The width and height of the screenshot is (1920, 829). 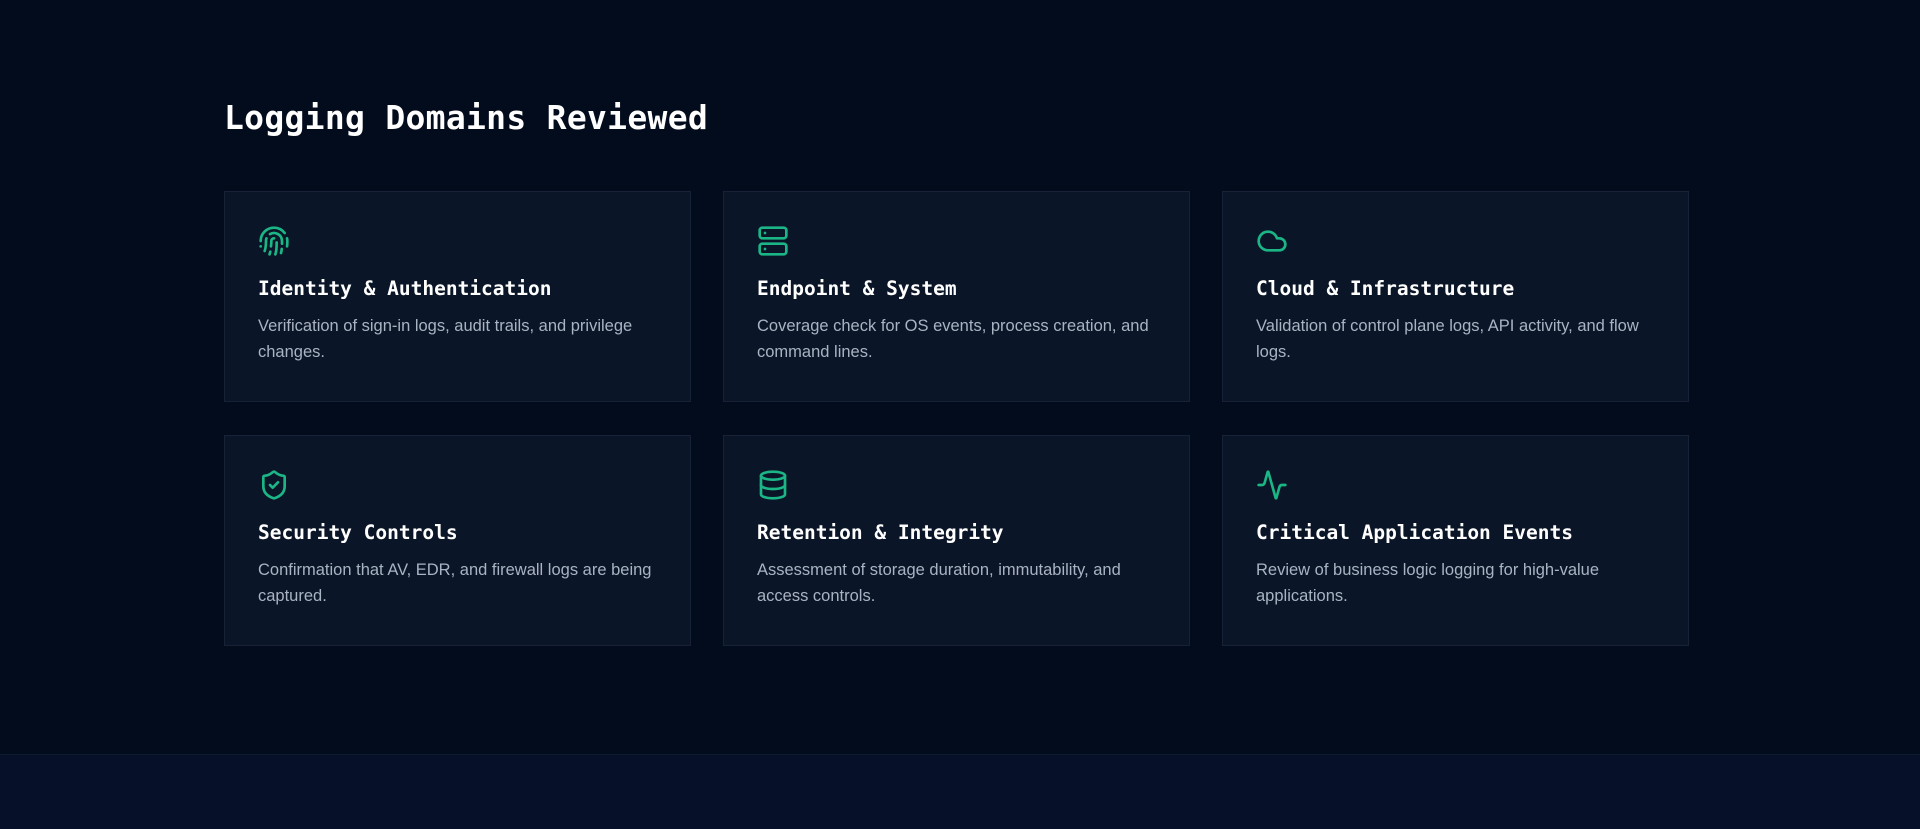 What do you see at coordinates (405, 288) in the screenshot?
I see `card-title: Identity & Authentication` at bounding box center [405, 288].